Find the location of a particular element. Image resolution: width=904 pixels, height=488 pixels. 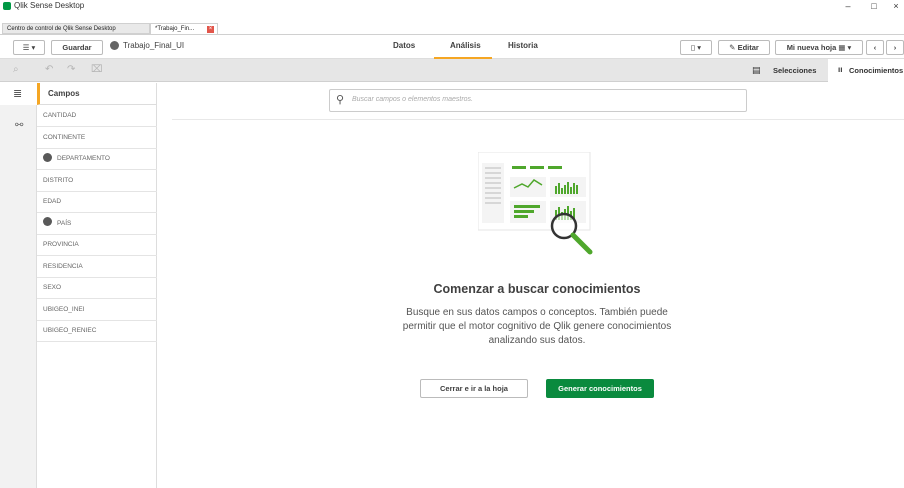

app-icon is located at coordinates (114, 46).